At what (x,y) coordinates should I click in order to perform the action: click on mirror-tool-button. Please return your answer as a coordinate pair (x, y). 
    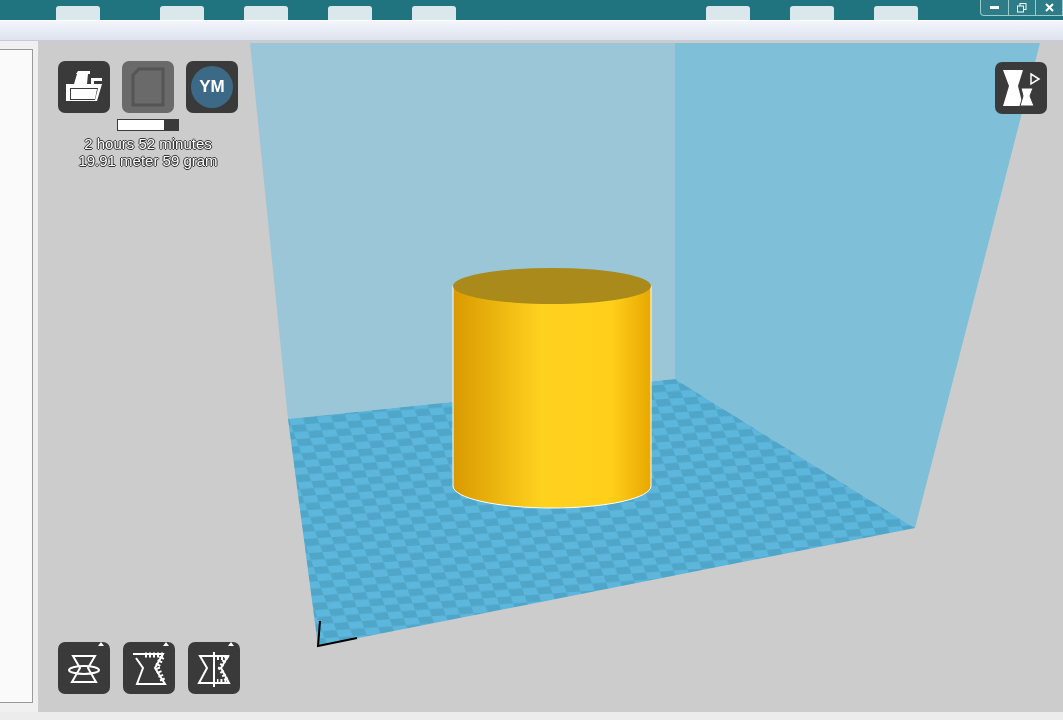
    Looking at the image, I should click on (214, 668).